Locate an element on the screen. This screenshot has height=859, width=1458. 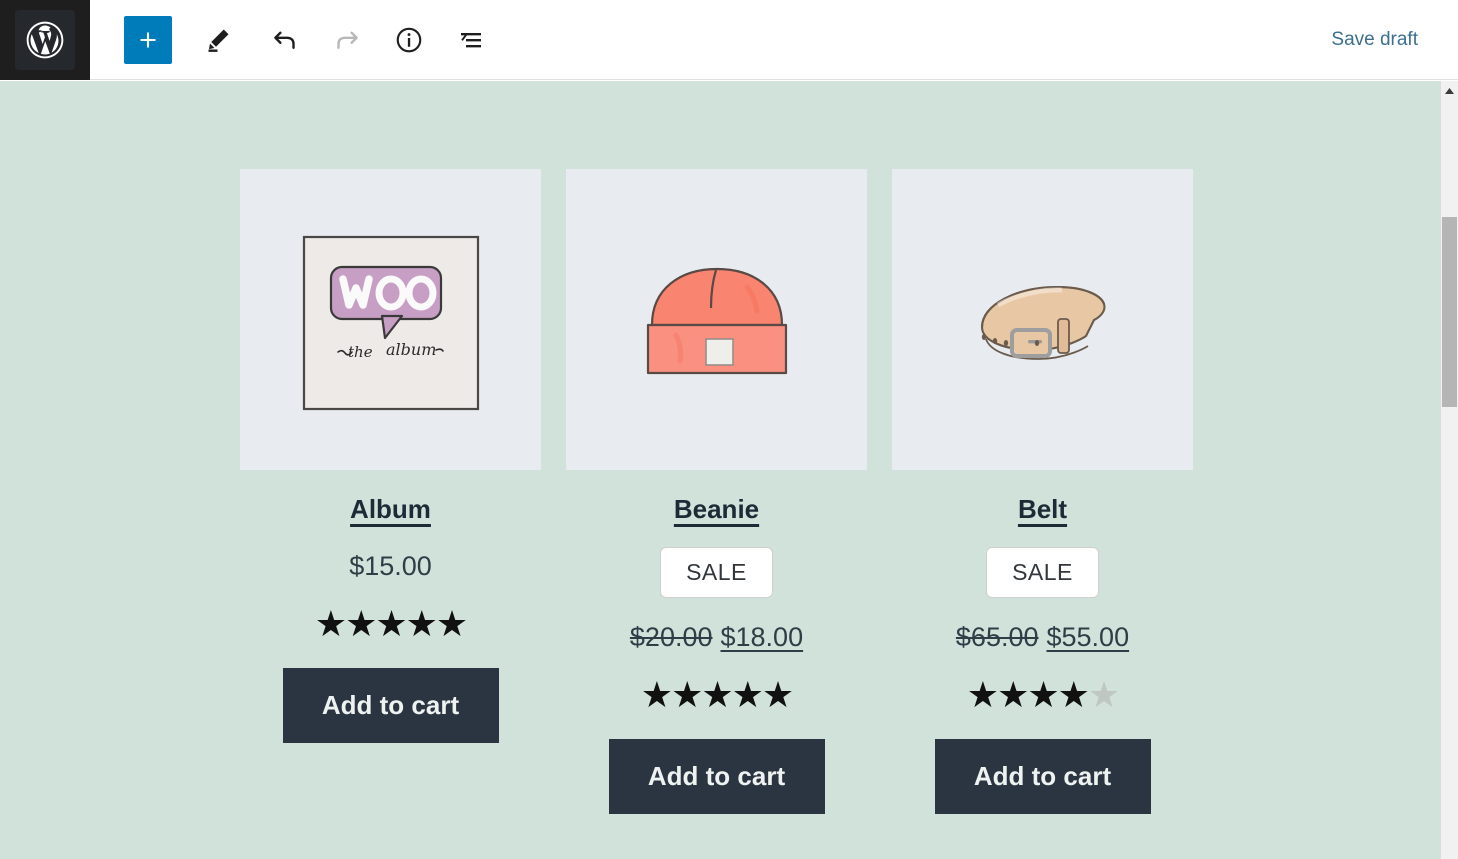
save-draft-button: Save draft is located at coordinates (1374, 40).